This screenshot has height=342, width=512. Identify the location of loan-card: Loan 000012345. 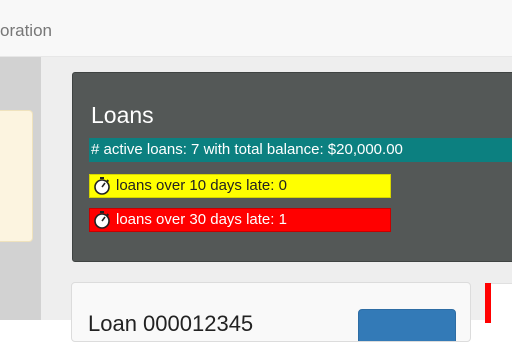
(271, 312).